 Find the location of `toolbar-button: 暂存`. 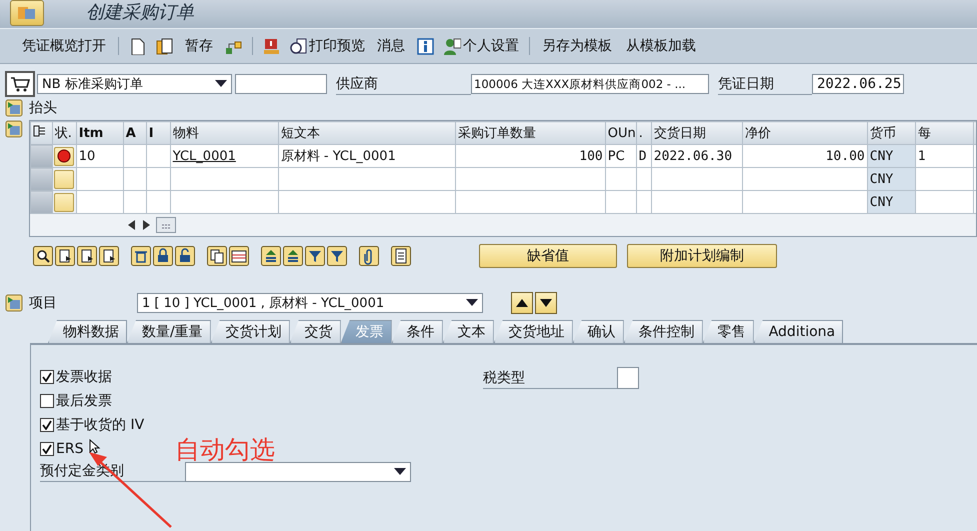

toolbar-button: 暂存 is located at coordinates (199, 46).